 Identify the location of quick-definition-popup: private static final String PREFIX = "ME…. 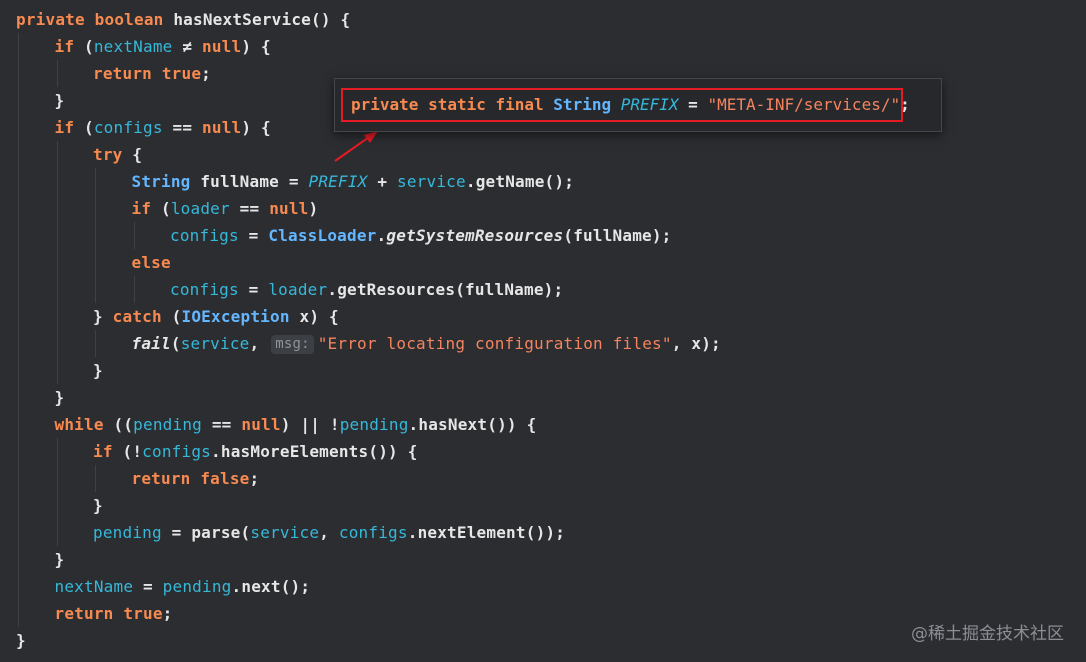
(638, 105).